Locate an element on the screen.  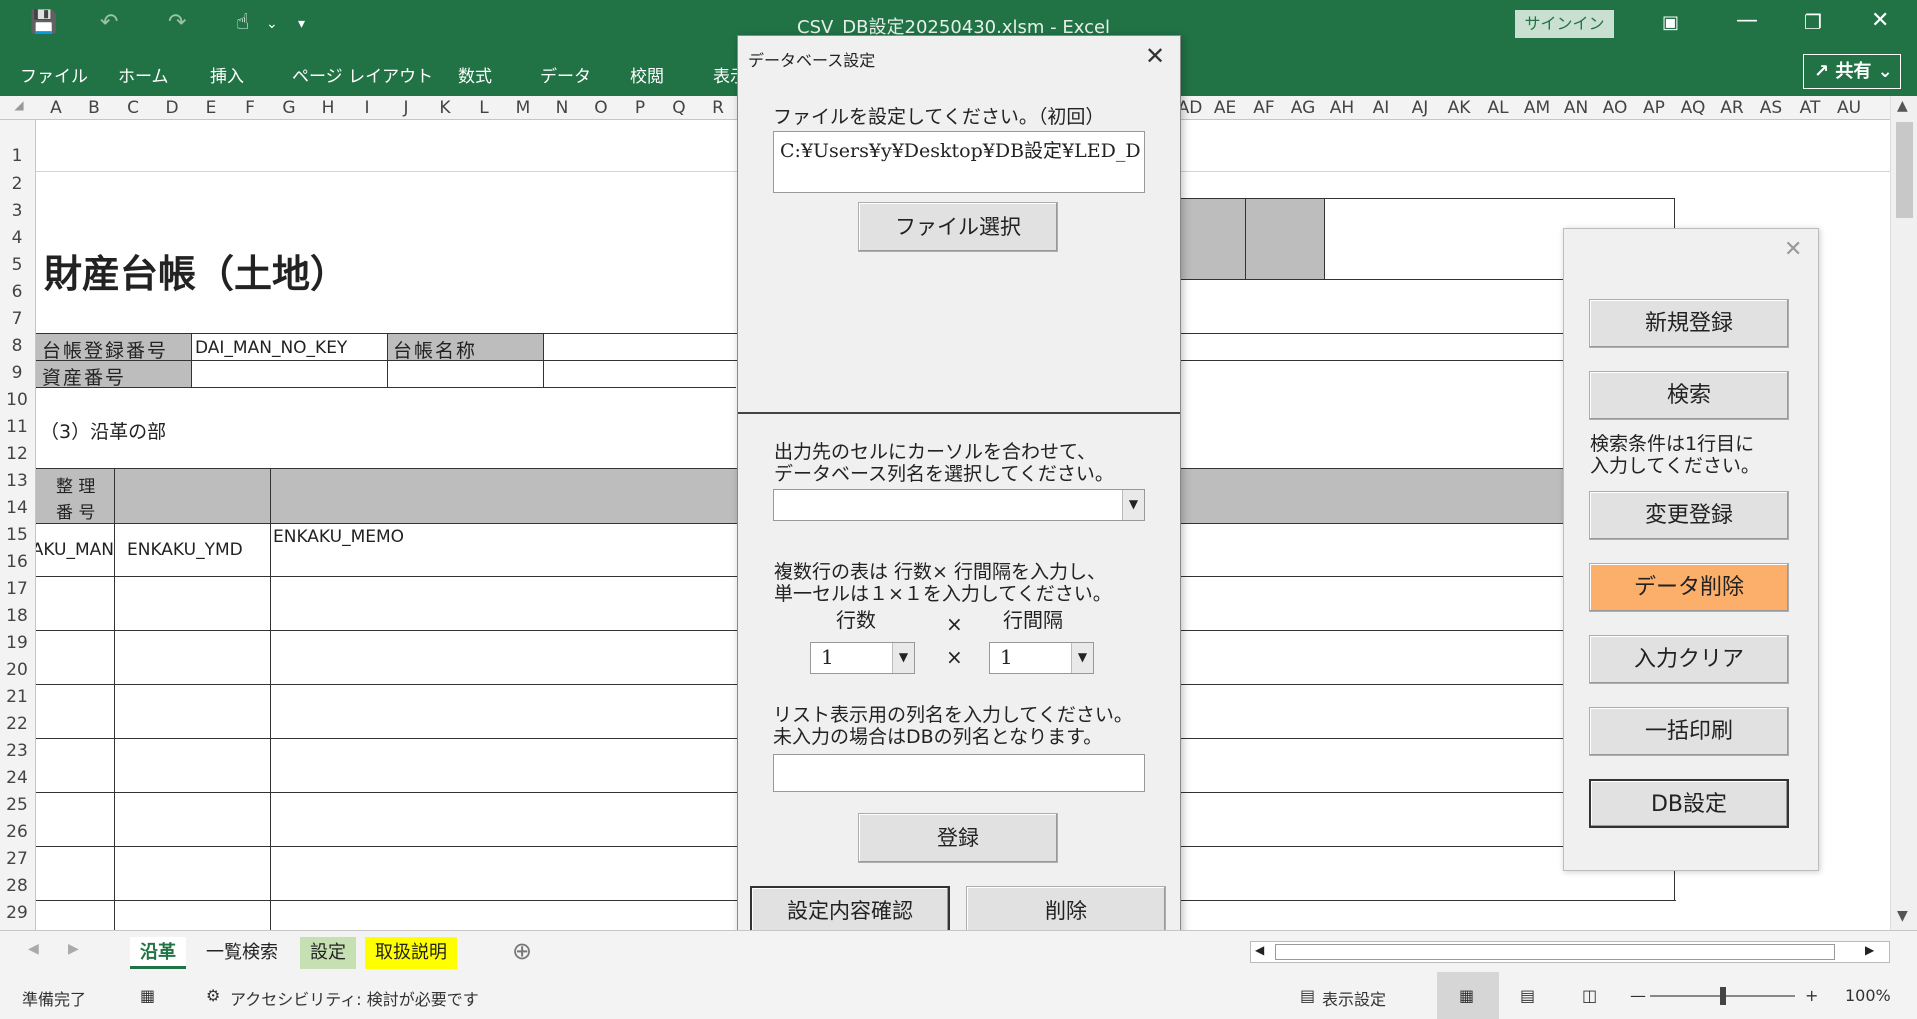
cell-field-no: AKU_MAN is located at coordinates (75, 550).